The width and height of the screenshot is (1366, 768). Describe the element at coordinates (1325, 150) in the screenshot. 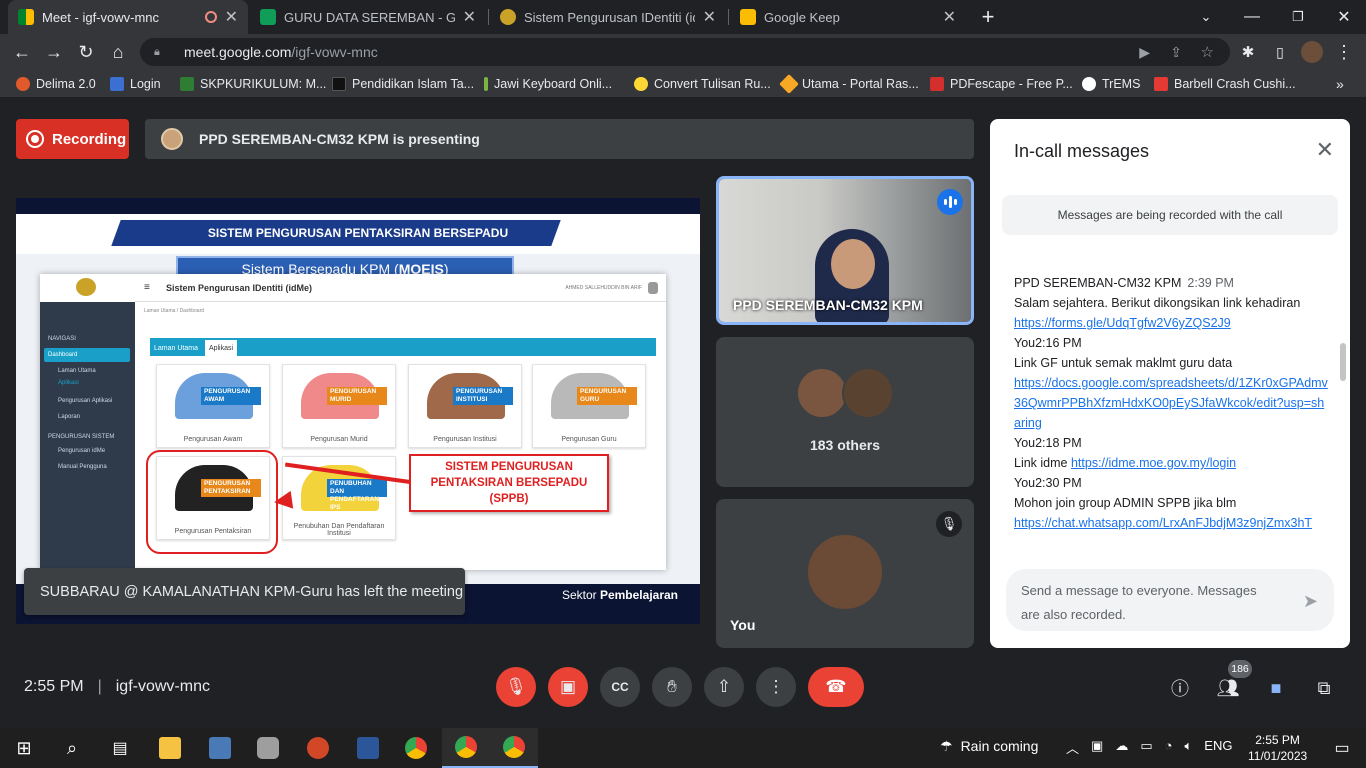

I see `close-panel-icon: ✕` at that location.